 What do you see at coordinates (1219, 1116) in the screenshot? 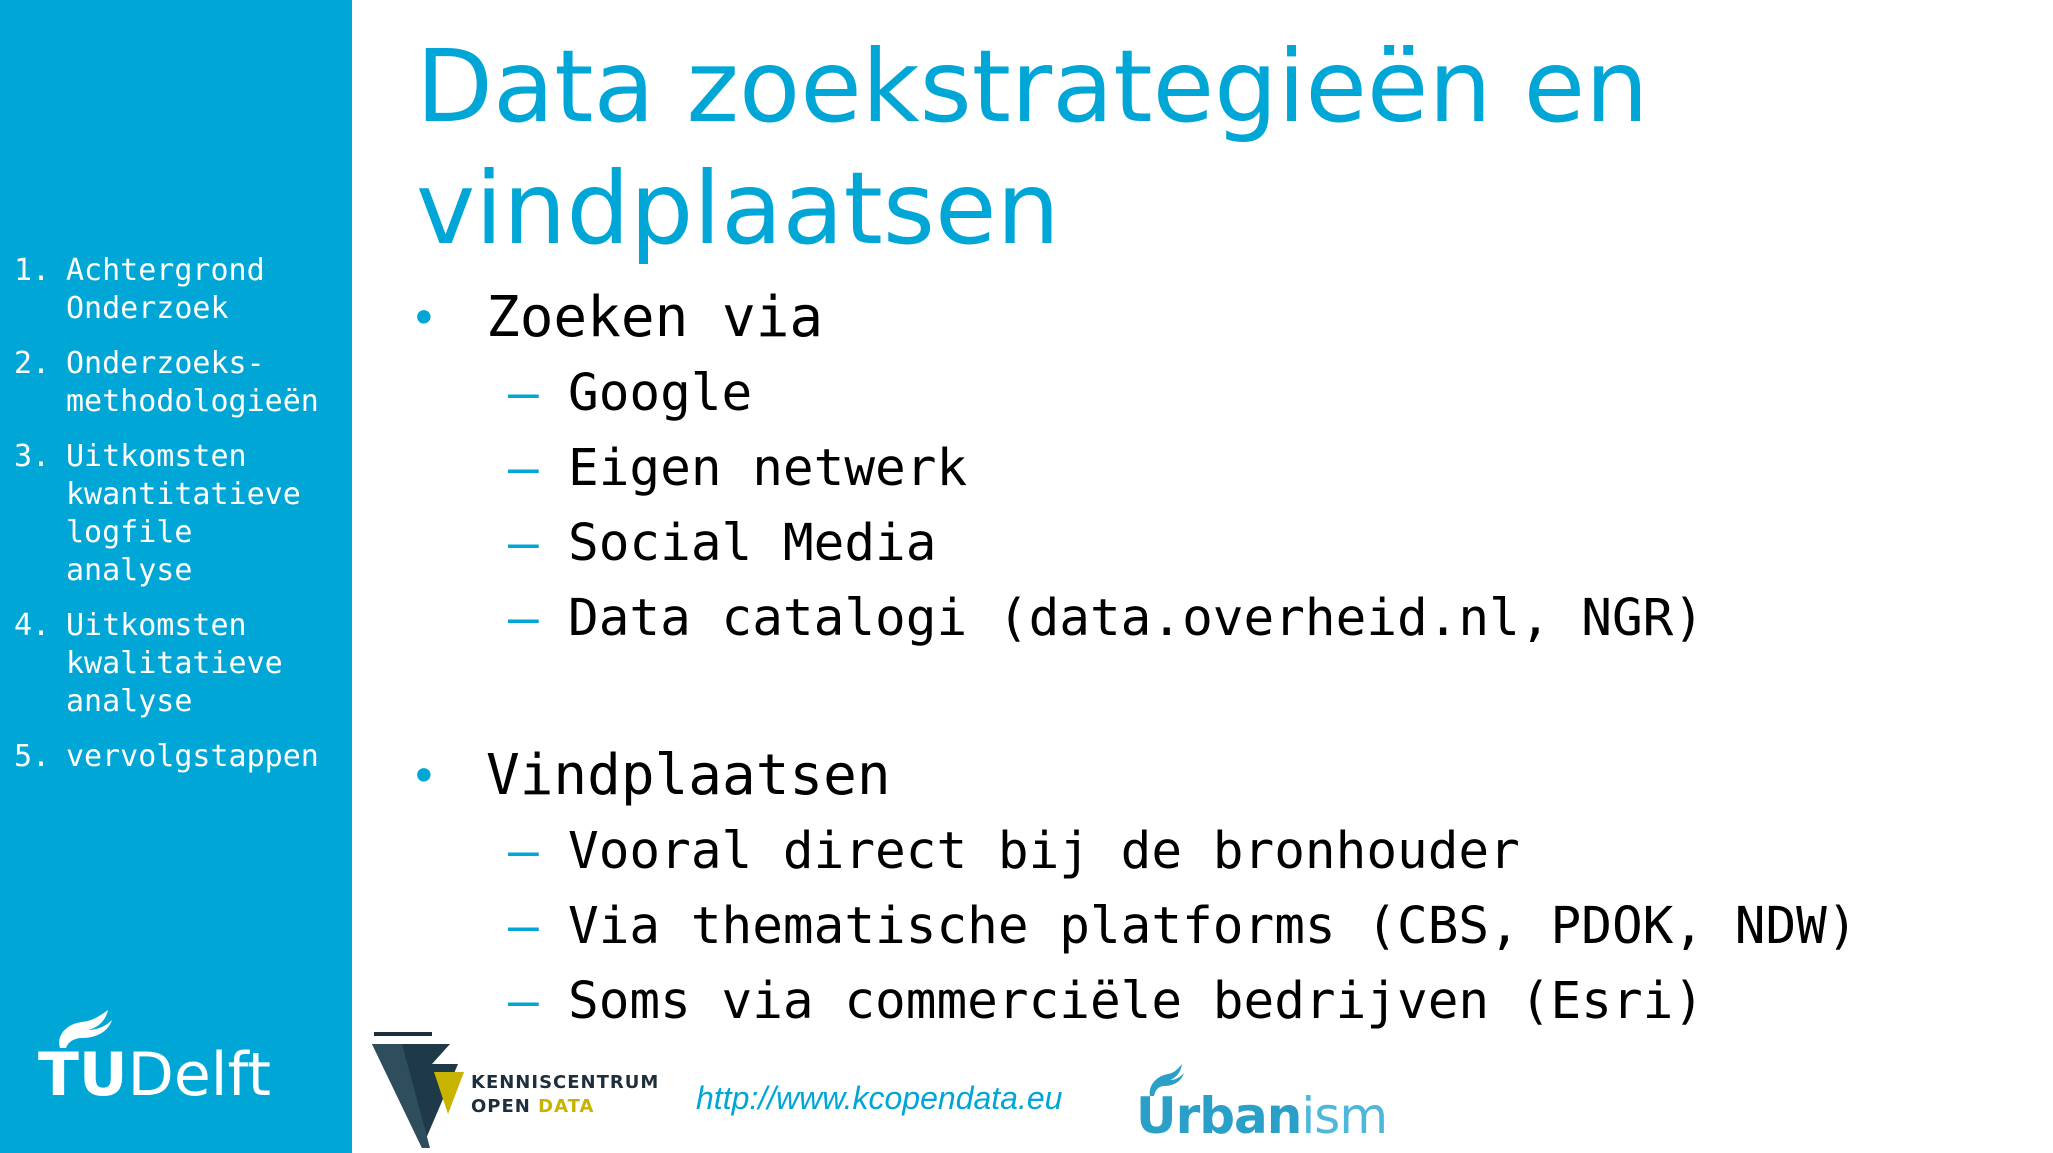
I see `urbanism-bold: Urban` at bounding box center [1219, 1116].